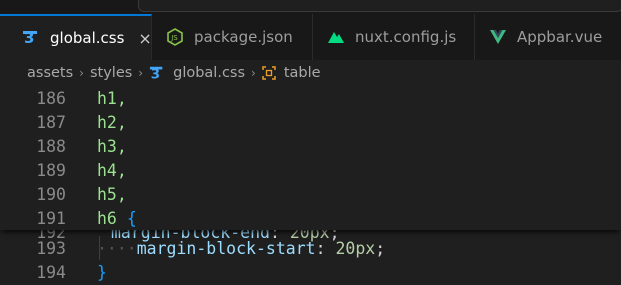 The width and height of the screenshot is (621, 285). What do you see at coordinates (310, 146) in the screenshot?
I see `code-line: 188 h3,` at bounding box center [310, 146].